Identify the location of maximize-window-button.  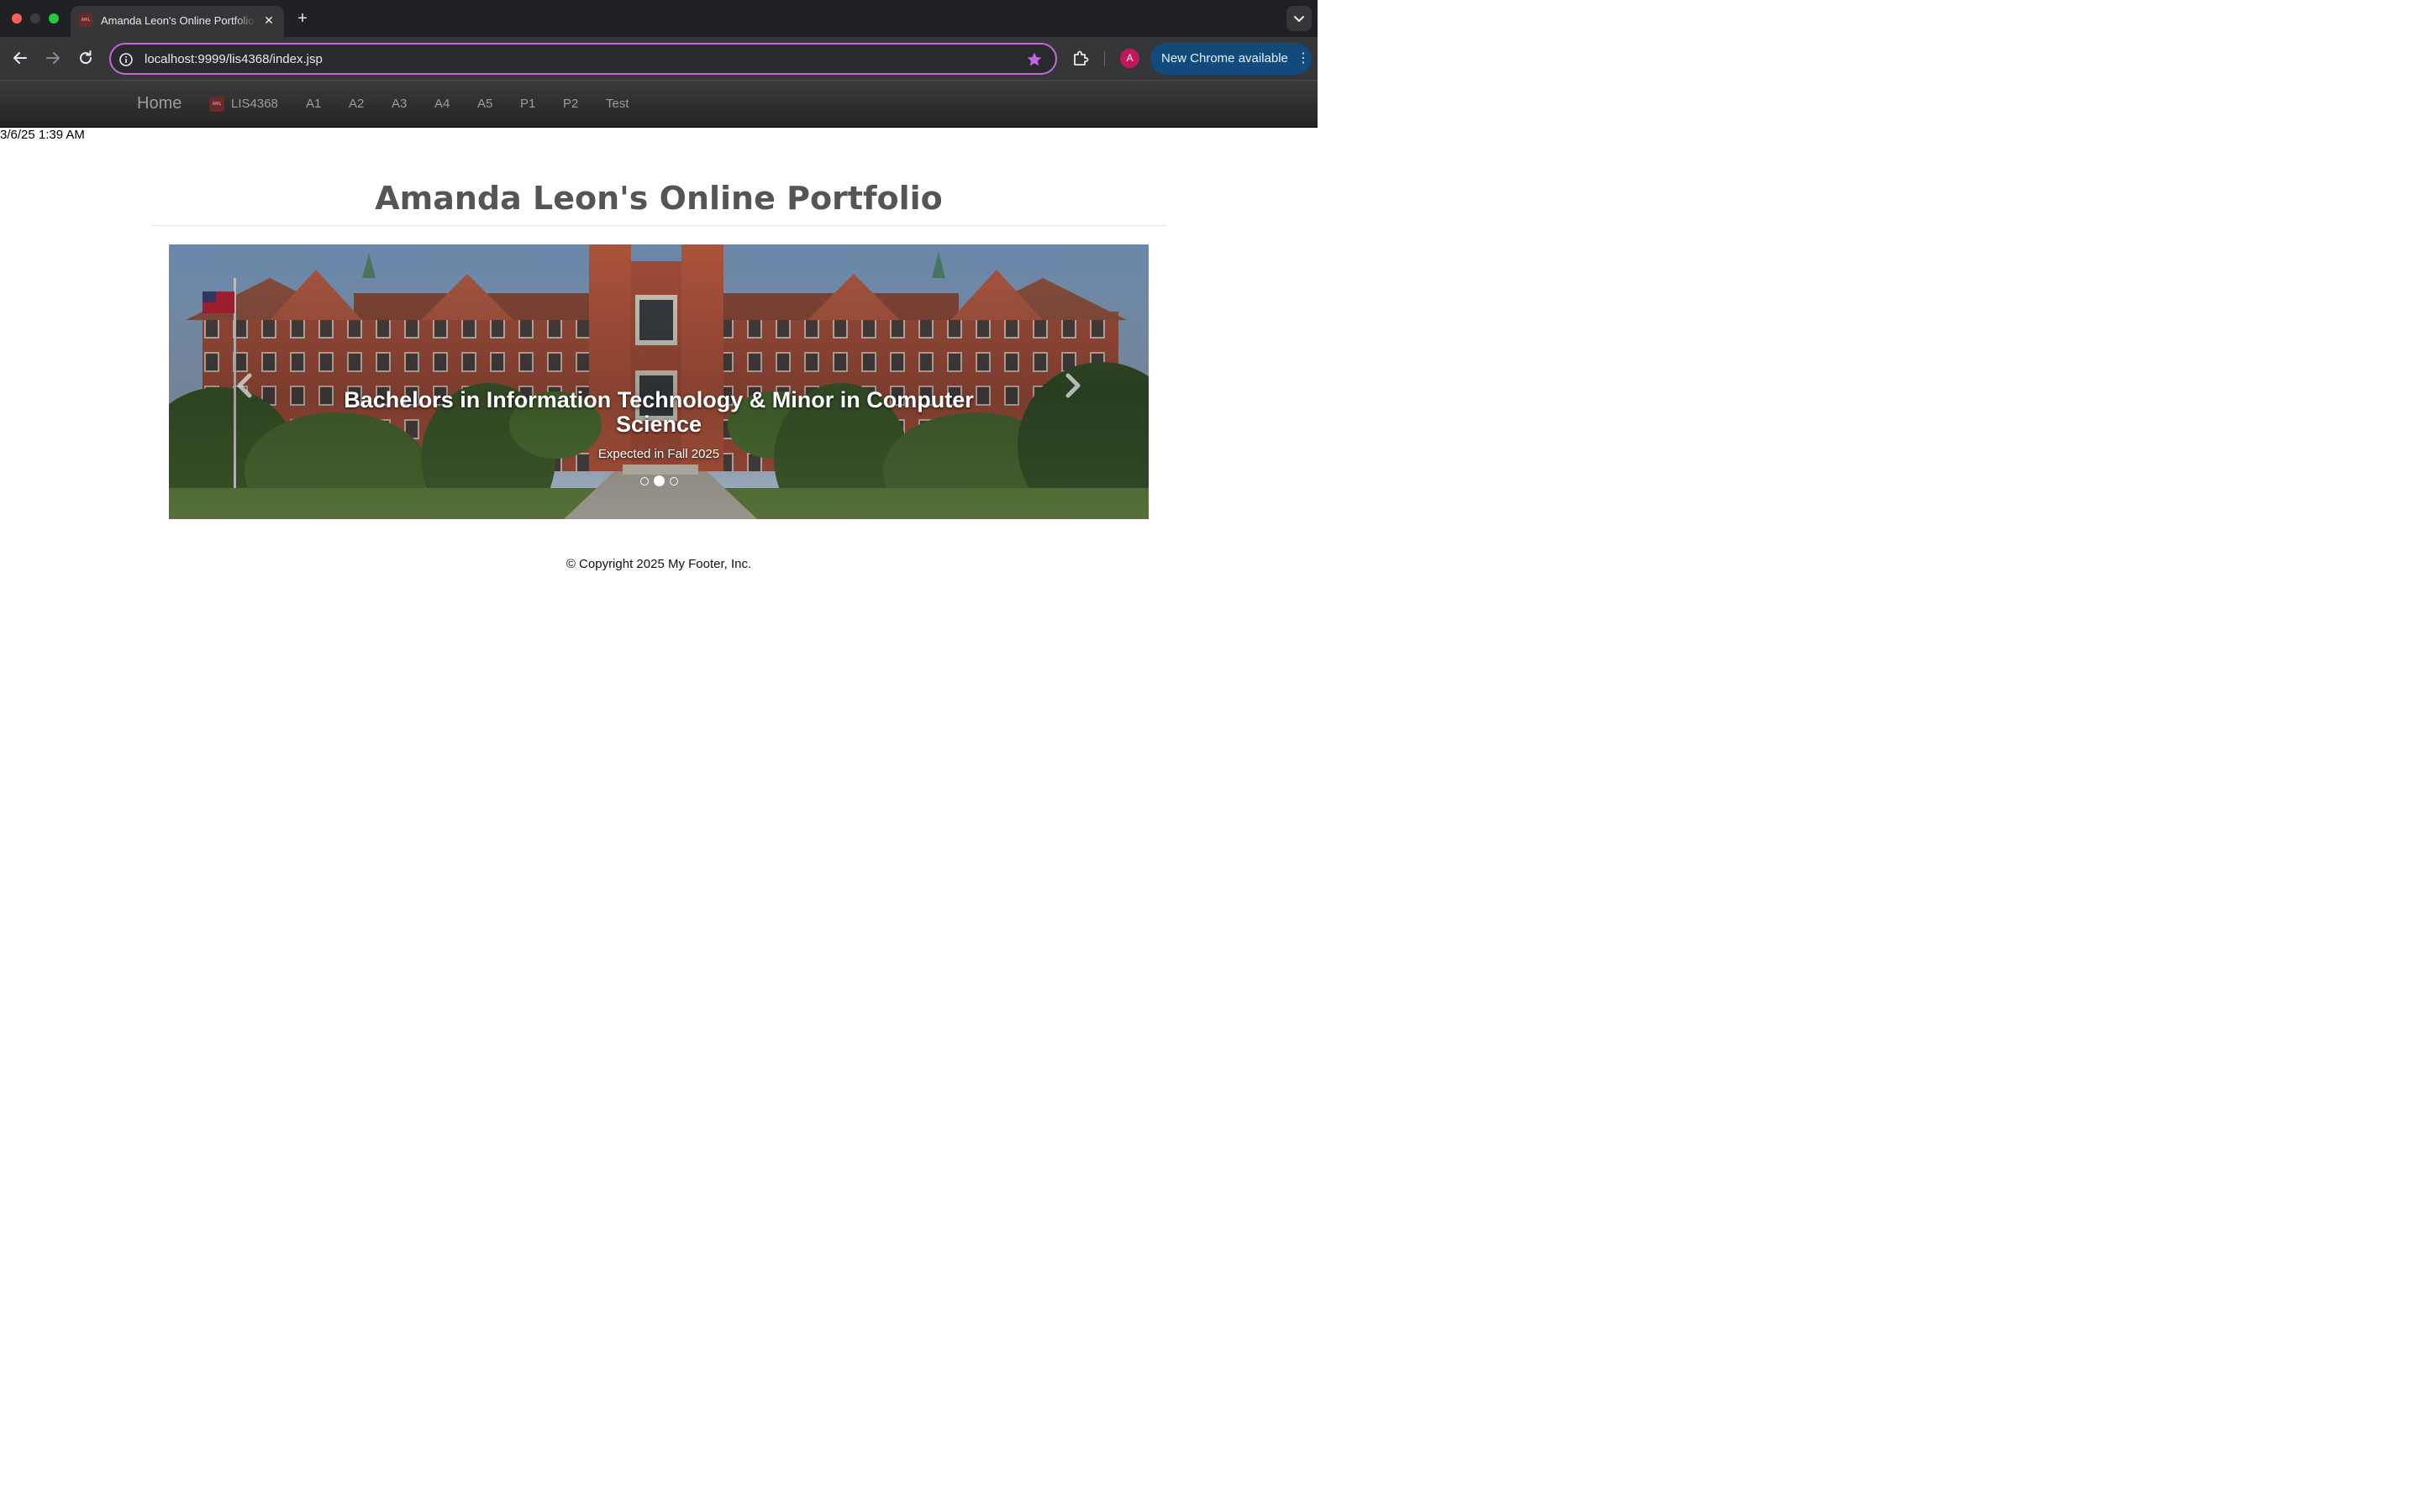
(54, 18).